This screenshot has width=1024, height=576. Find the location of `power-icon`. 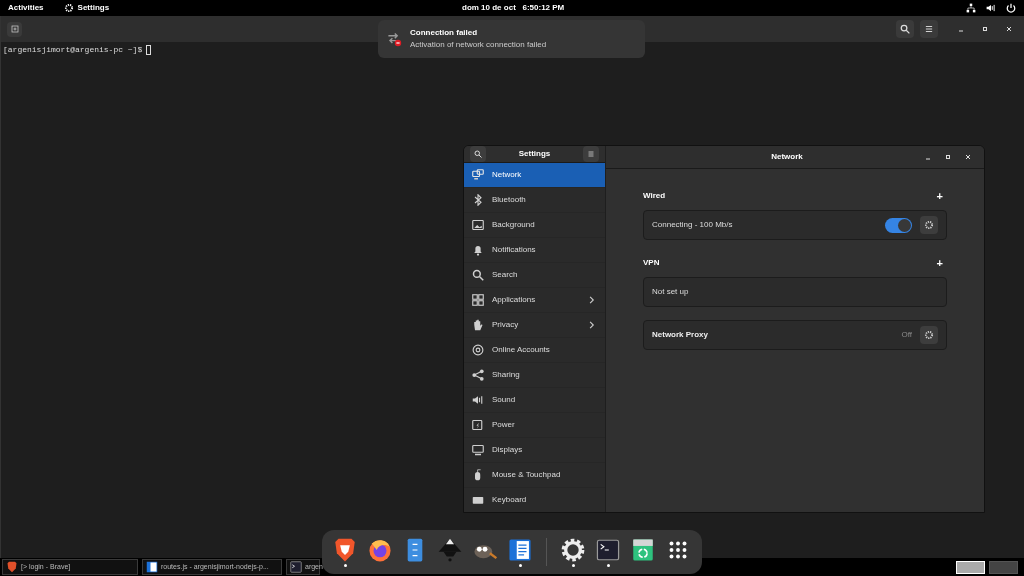

power-icon is located at coordinates (1011, 8).